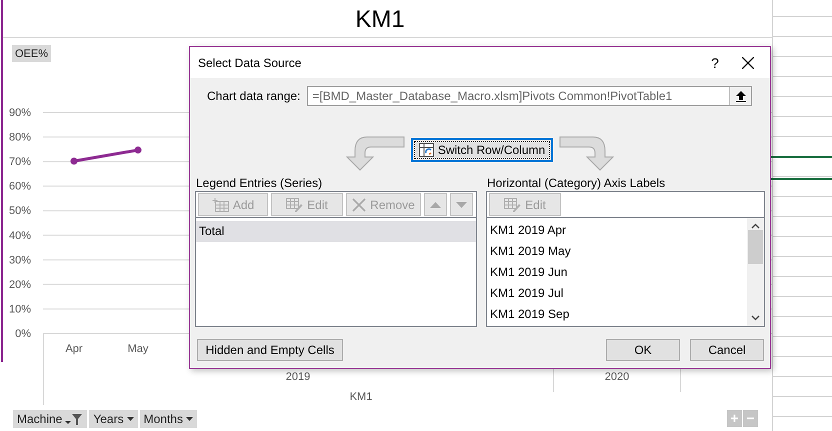 This screenshot has width=832, height=431. Describe the element at coordinates (336, 231) in the screenshot. I see `legend-entry: Total` at that location.